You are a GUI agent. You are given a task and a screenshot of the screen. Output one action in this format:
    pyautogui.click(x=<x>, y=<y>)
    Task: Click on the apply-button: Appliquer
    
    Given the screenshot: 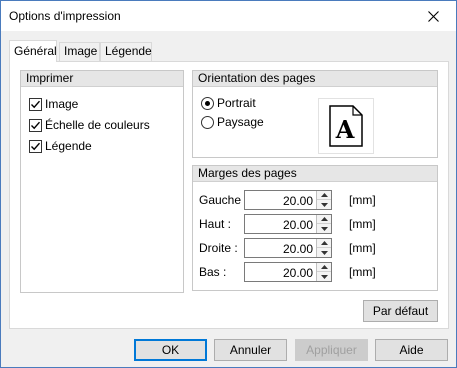 What is the action you would take?
    pyautogui.click(x=331, y=350)
    